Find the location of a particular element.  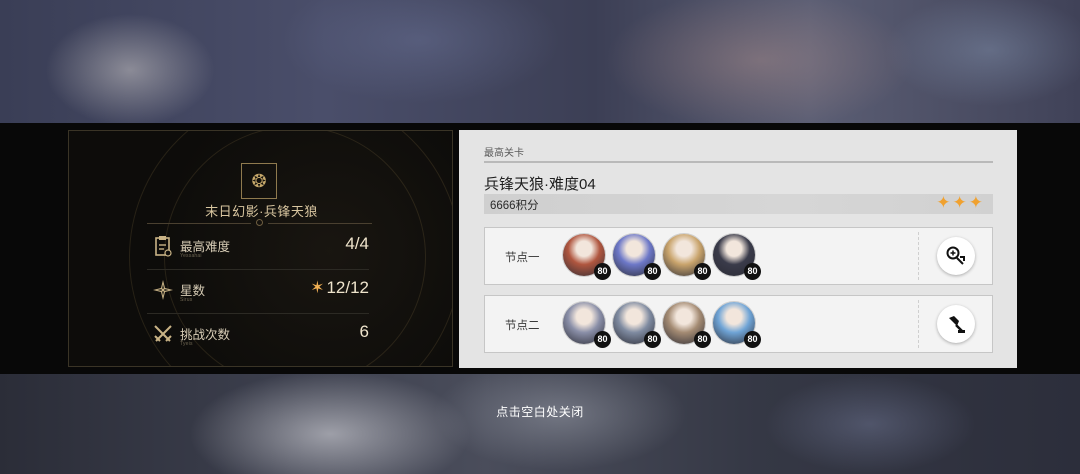

stat-sublabel: Tyeis is located at coordinates (186, 344).